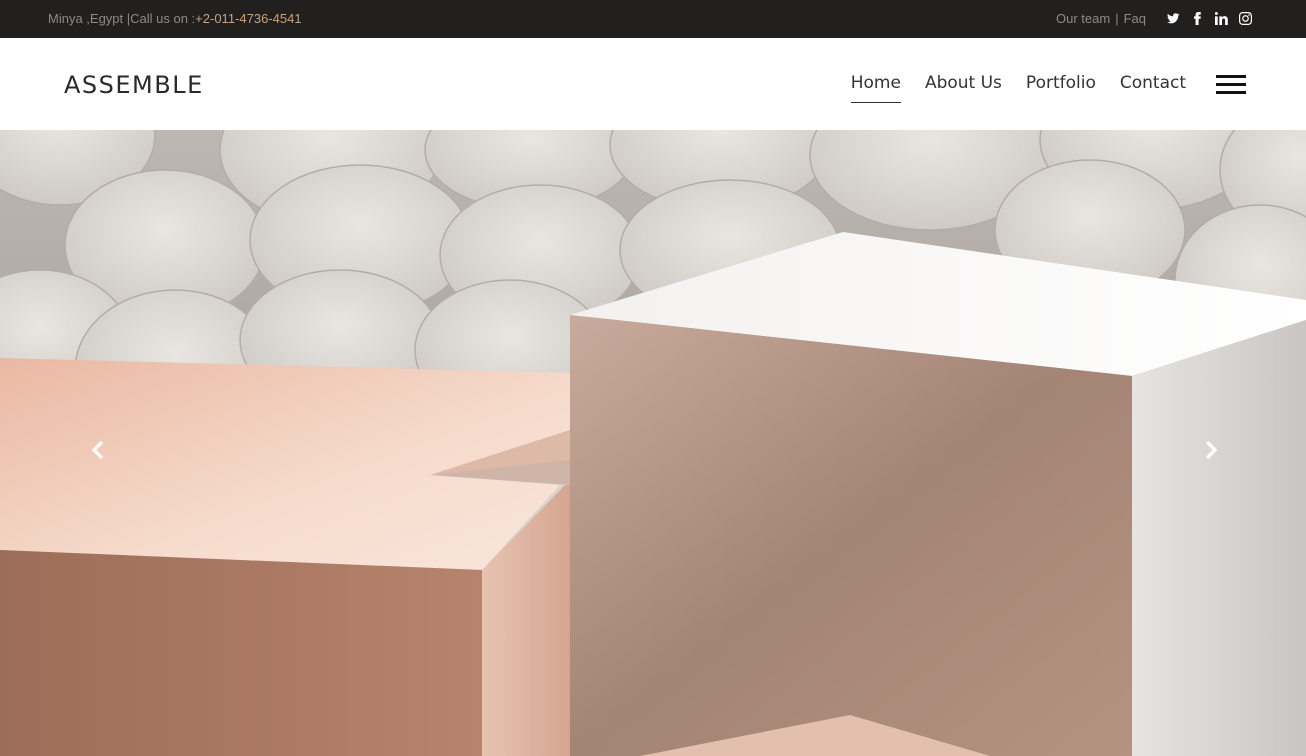 The height and width of the screenshot is (756, 1306). Describe the element at coordinates (1006, 88) in the screenshot. I see `main-nav: Home About Us Portfolio Contact` at that location.